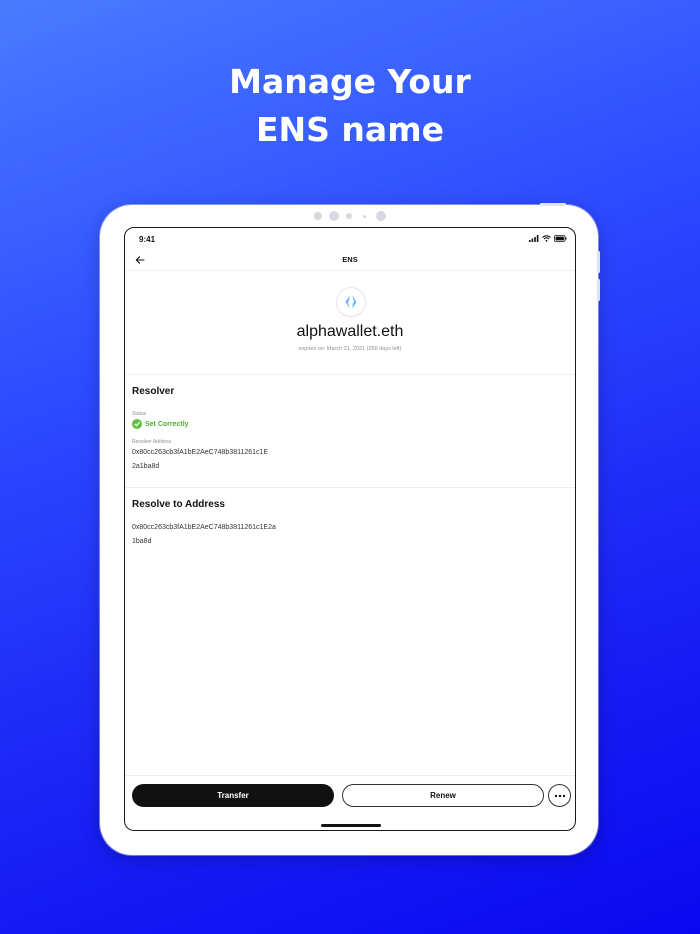  What do you see at coordinates (534, 238) in the screenshot?
I see `cellular-signal-icon` at bounding box center [534, 238].